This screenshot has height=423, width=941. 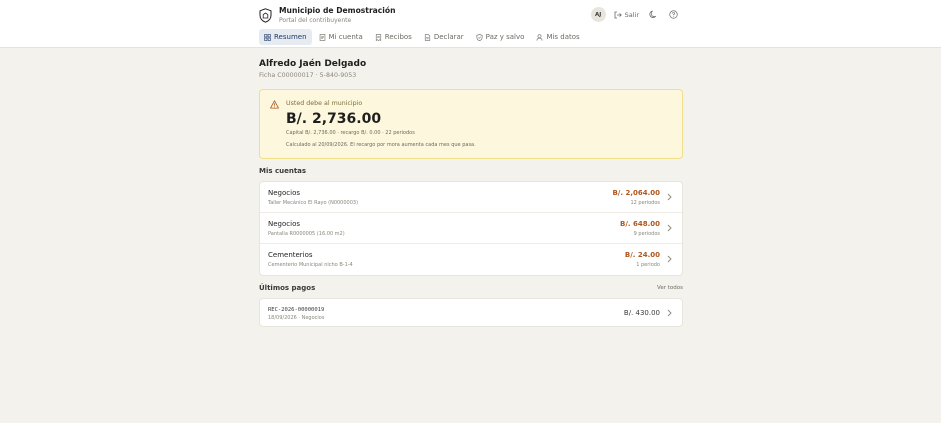 I want to click on tab-resumen: Resumen, so click(x=285, y=37).